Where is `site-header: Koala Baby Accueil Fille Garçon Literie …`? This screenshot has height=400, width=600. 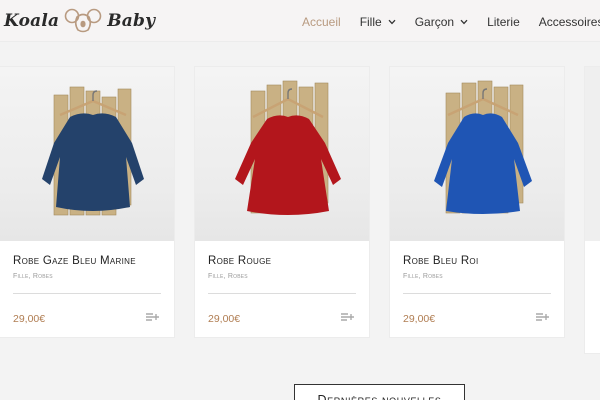 site-header: Koala Baby Accueil Fille Garçon Literie … is located at coordinates (300, 21).